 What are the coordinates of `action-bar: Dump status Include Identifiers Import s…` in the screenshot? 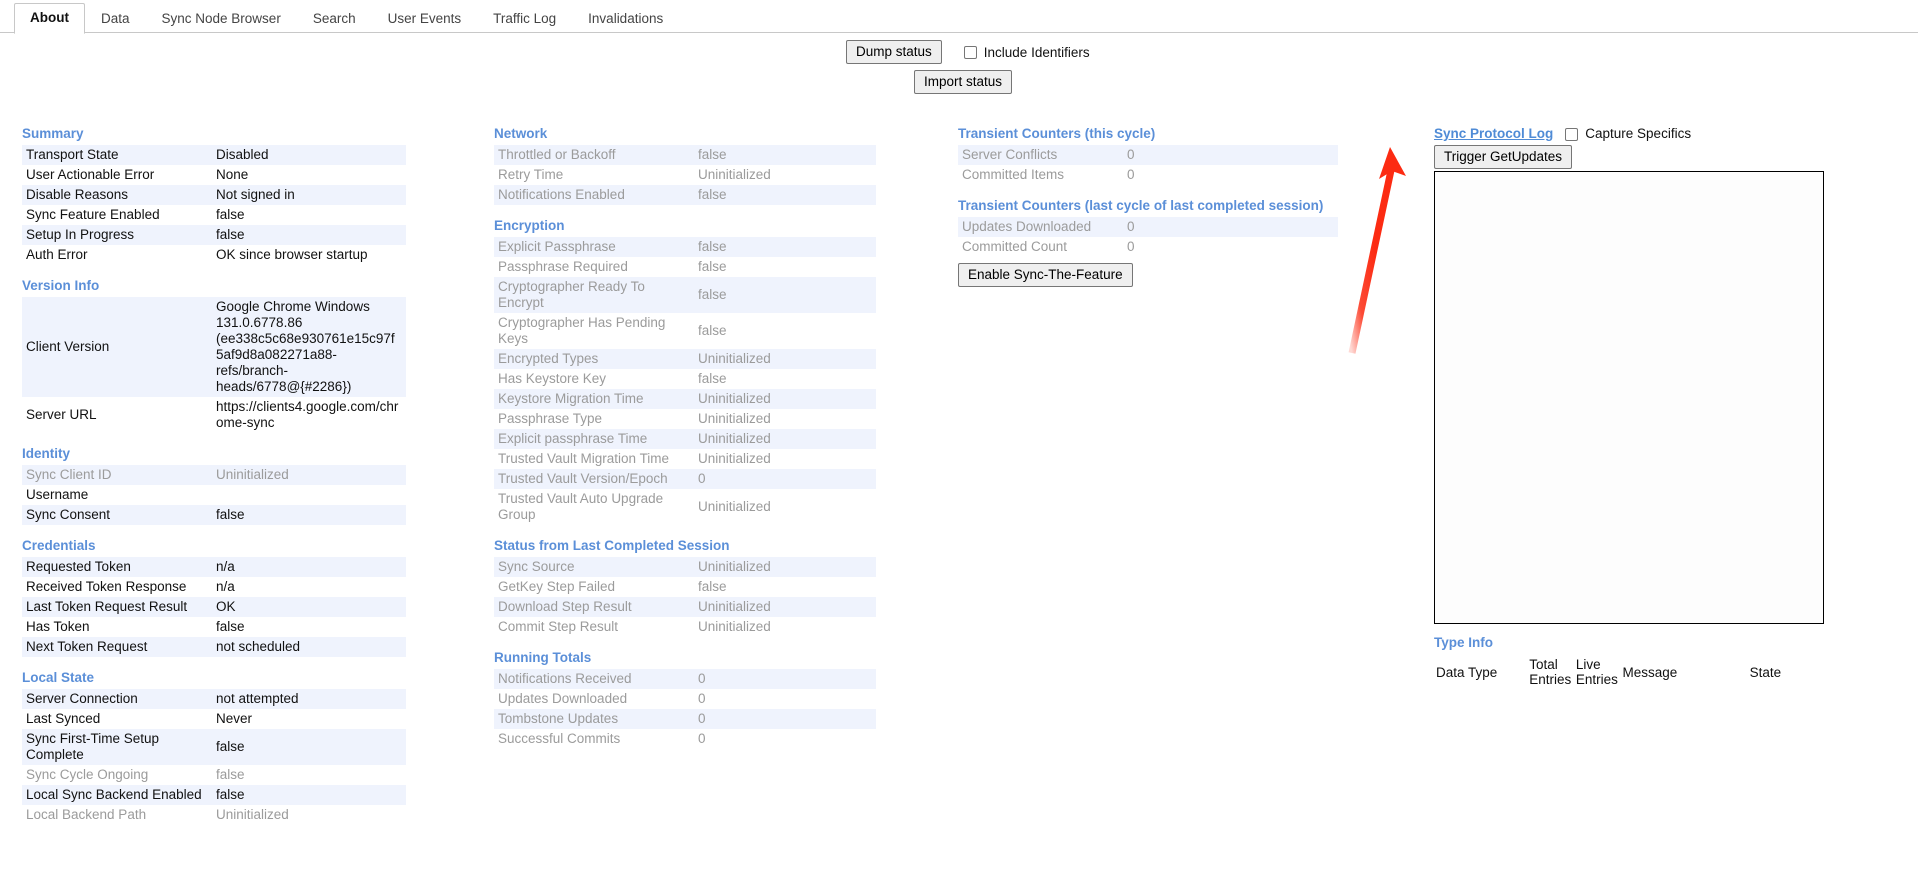 It's located at (959, 63).